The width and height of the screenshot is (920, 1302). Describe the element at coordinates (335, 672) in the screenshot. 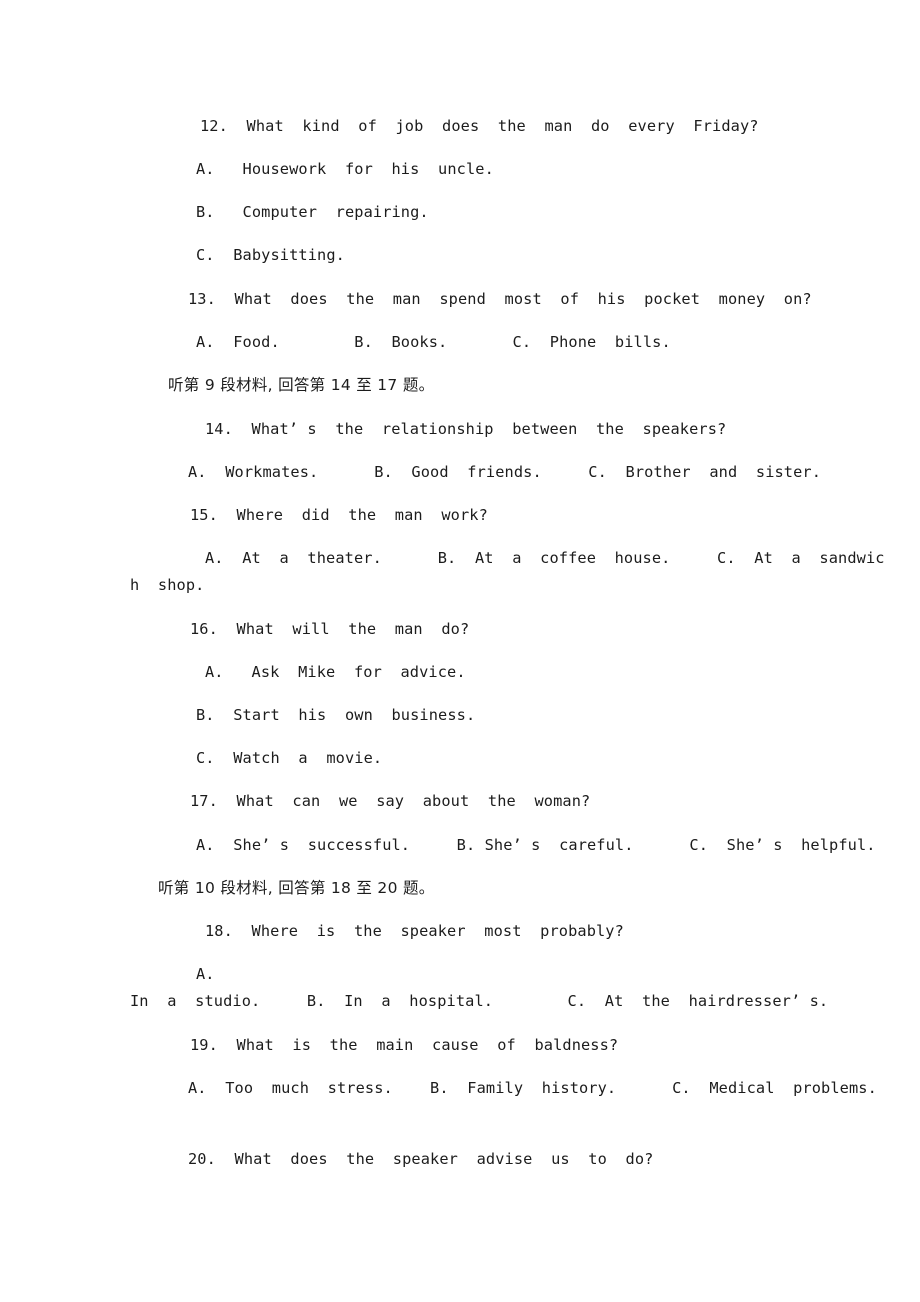

I see `q16-opt-a: A. Ask Mike for advice.` at that location.